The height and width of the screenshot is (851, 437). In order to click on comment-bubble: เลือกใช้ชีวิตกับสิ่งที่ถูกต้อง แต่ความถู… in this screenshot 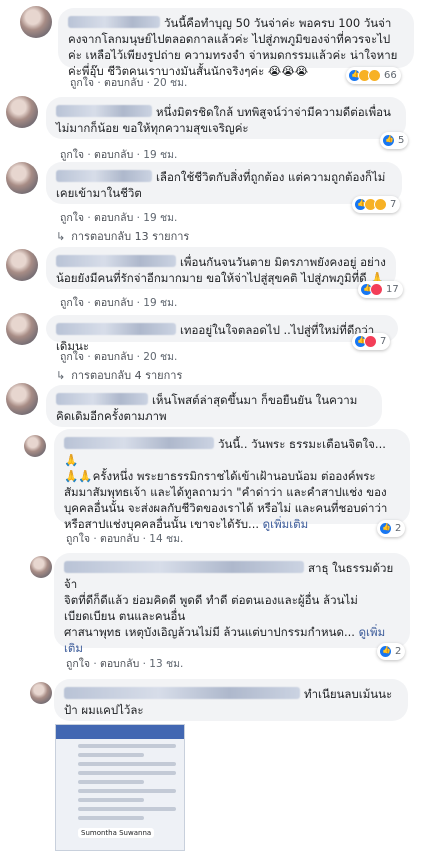, I will do `click(224, 183)`.